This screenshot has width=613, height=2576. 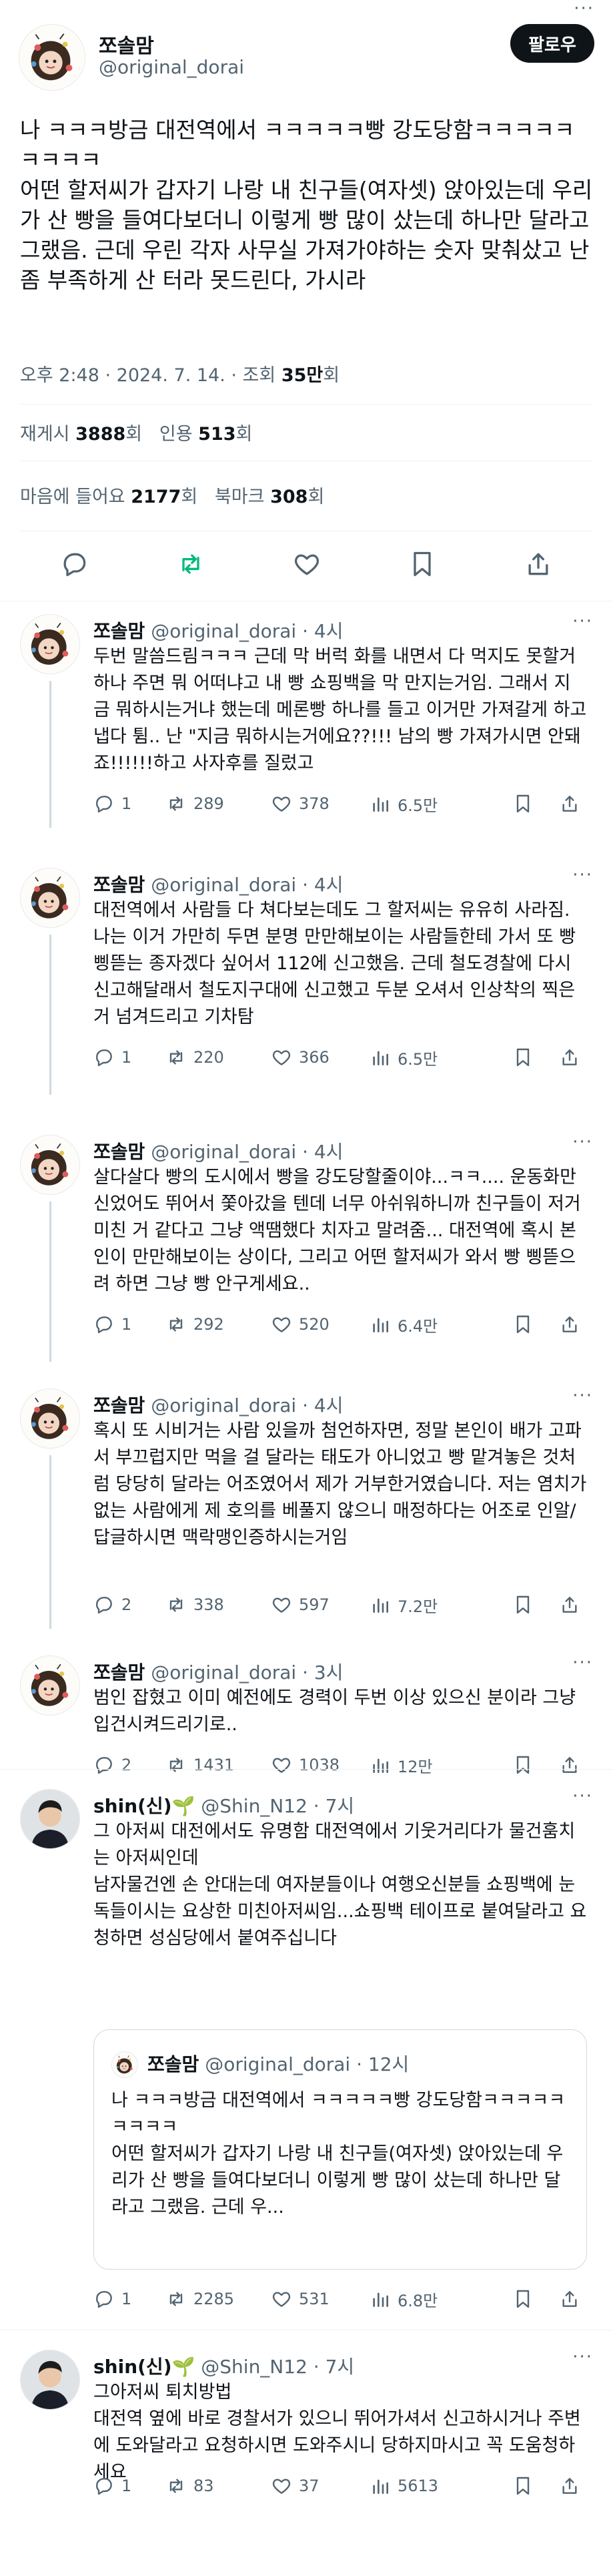 What do you see at coordinates (314, 803) in the screenshot?
I see `like-count: 378` at bounding box center [314, 803].